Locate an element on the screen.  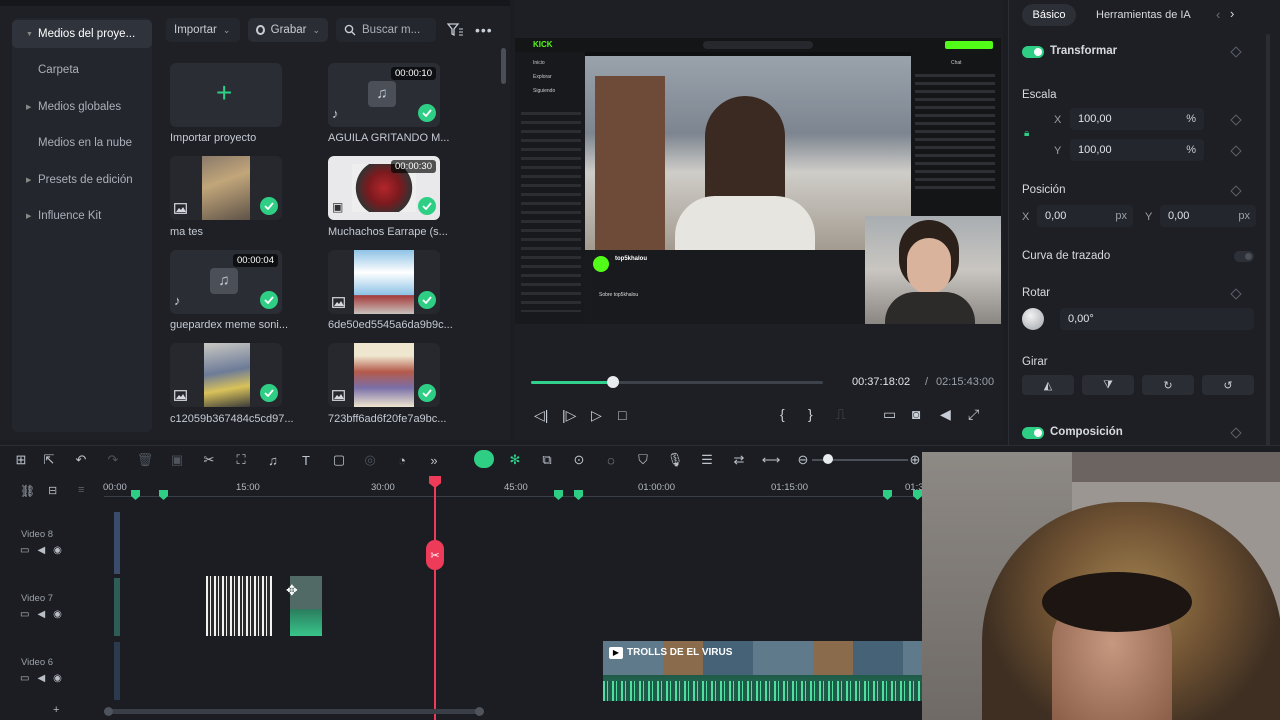
shield-icon: ⛉ is located at coordinates (643, 460).